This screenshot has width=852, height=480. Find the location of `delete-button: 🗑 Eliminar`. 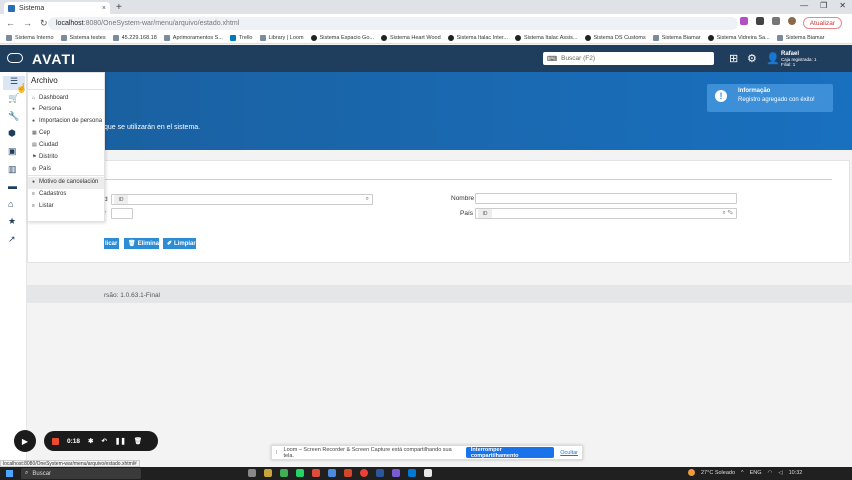

delete-button: 🗑 Eliminar is located at coordinates (142, 243).